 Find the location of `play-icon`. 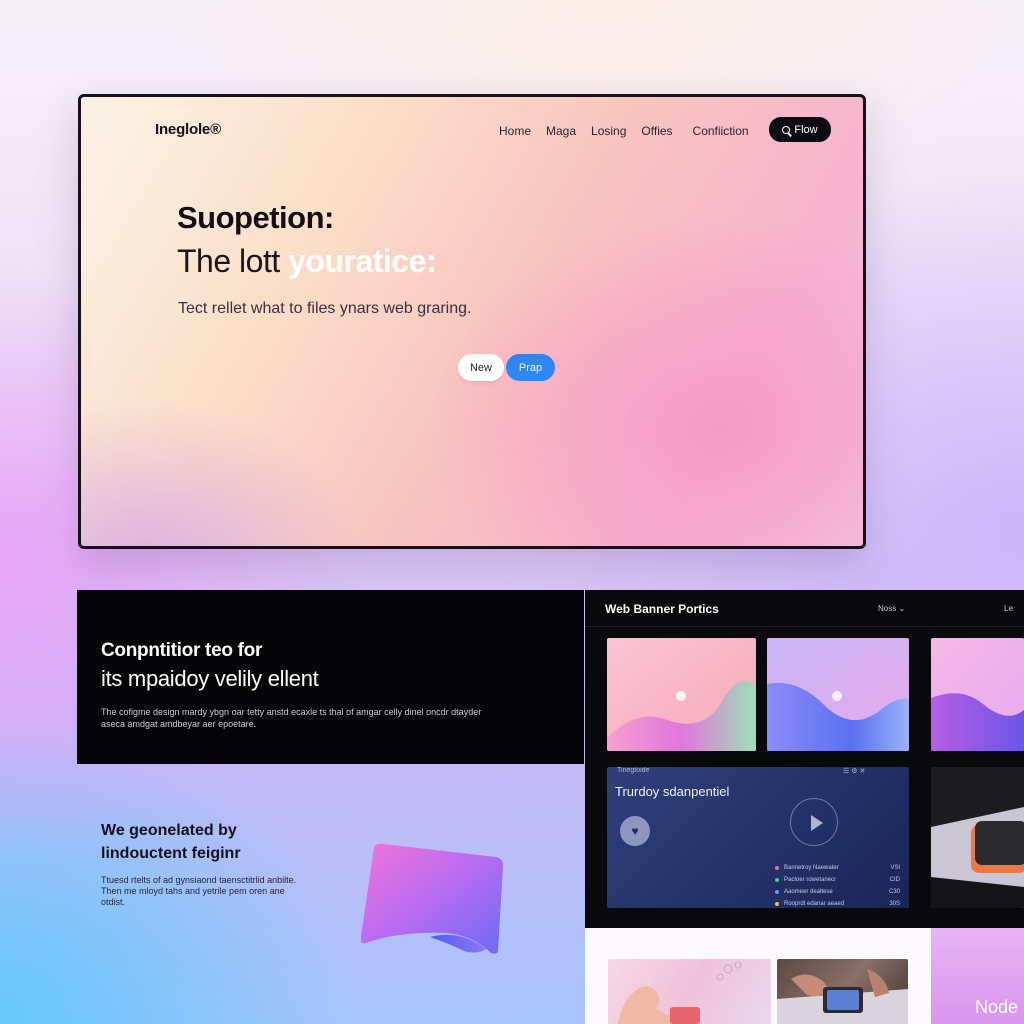

play-icon is located at coordinates (814, 822).